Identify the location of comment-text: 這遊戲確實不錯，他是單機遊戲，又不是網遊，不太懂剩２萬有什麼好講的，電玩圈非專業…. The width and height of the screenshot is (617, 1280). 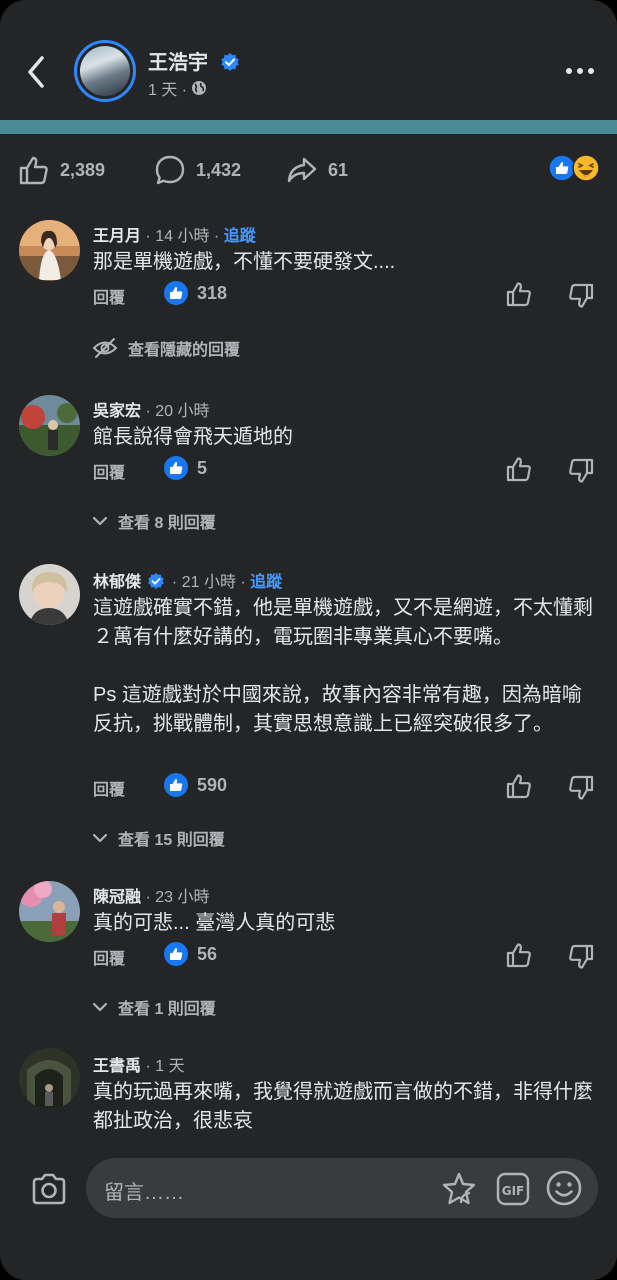
(343, 666).